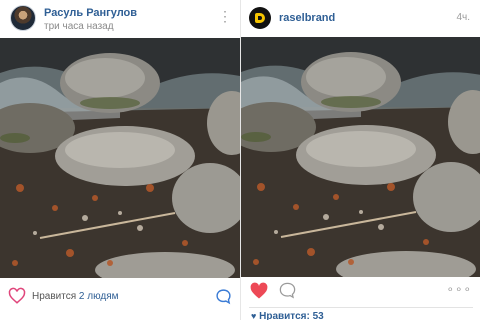 The image size is (480, 320). What do you see at coordinates (360, 19) in the screenshot?
I see `post-header: raselbrand 4ч.` at bounding box center [360, 19].